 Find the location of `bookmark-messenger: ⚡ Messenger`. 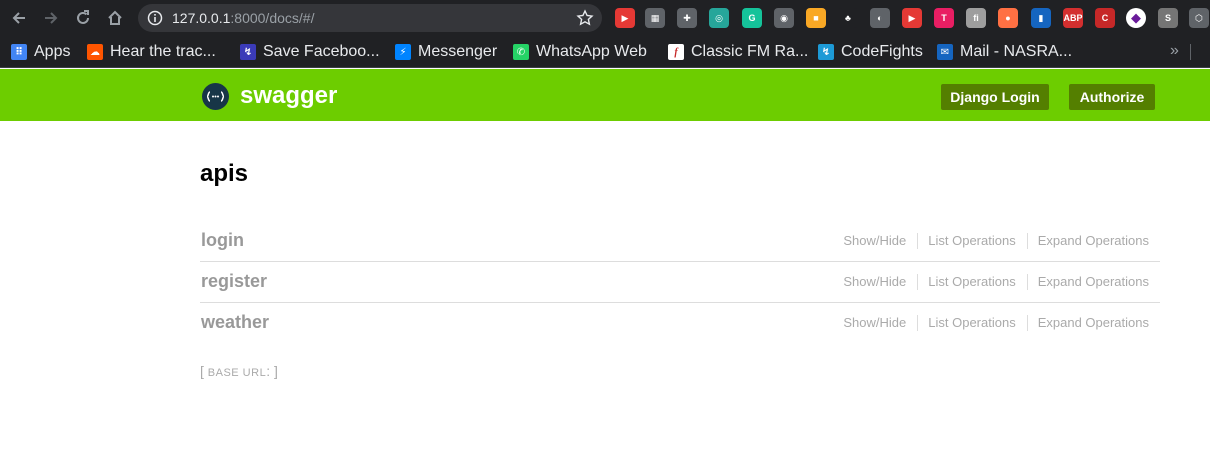

bookmark-messenger: ⚡ Messenger is located at coordinates (446, 52).